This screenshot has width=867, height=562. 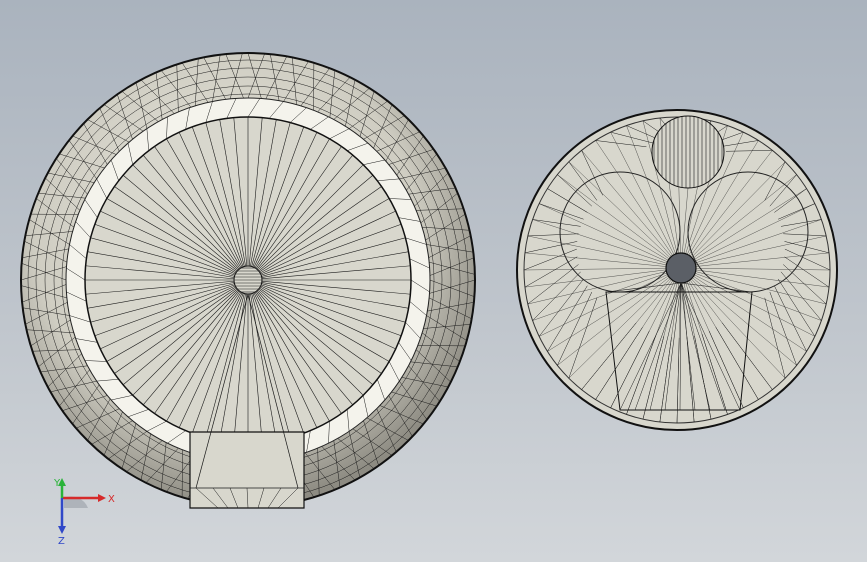 I want to click on x-axis-label: X, so click(x=111, y=499).